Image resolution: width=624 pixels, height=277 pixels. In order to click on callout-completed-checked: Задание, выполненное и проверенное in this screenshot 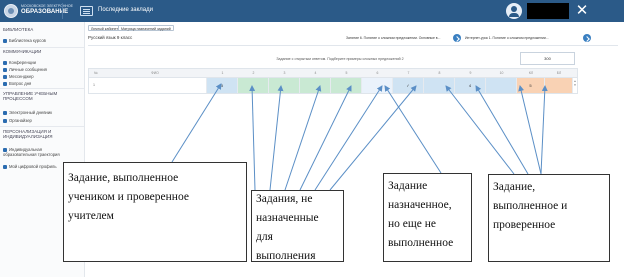, I will do `click(549, 218)`.